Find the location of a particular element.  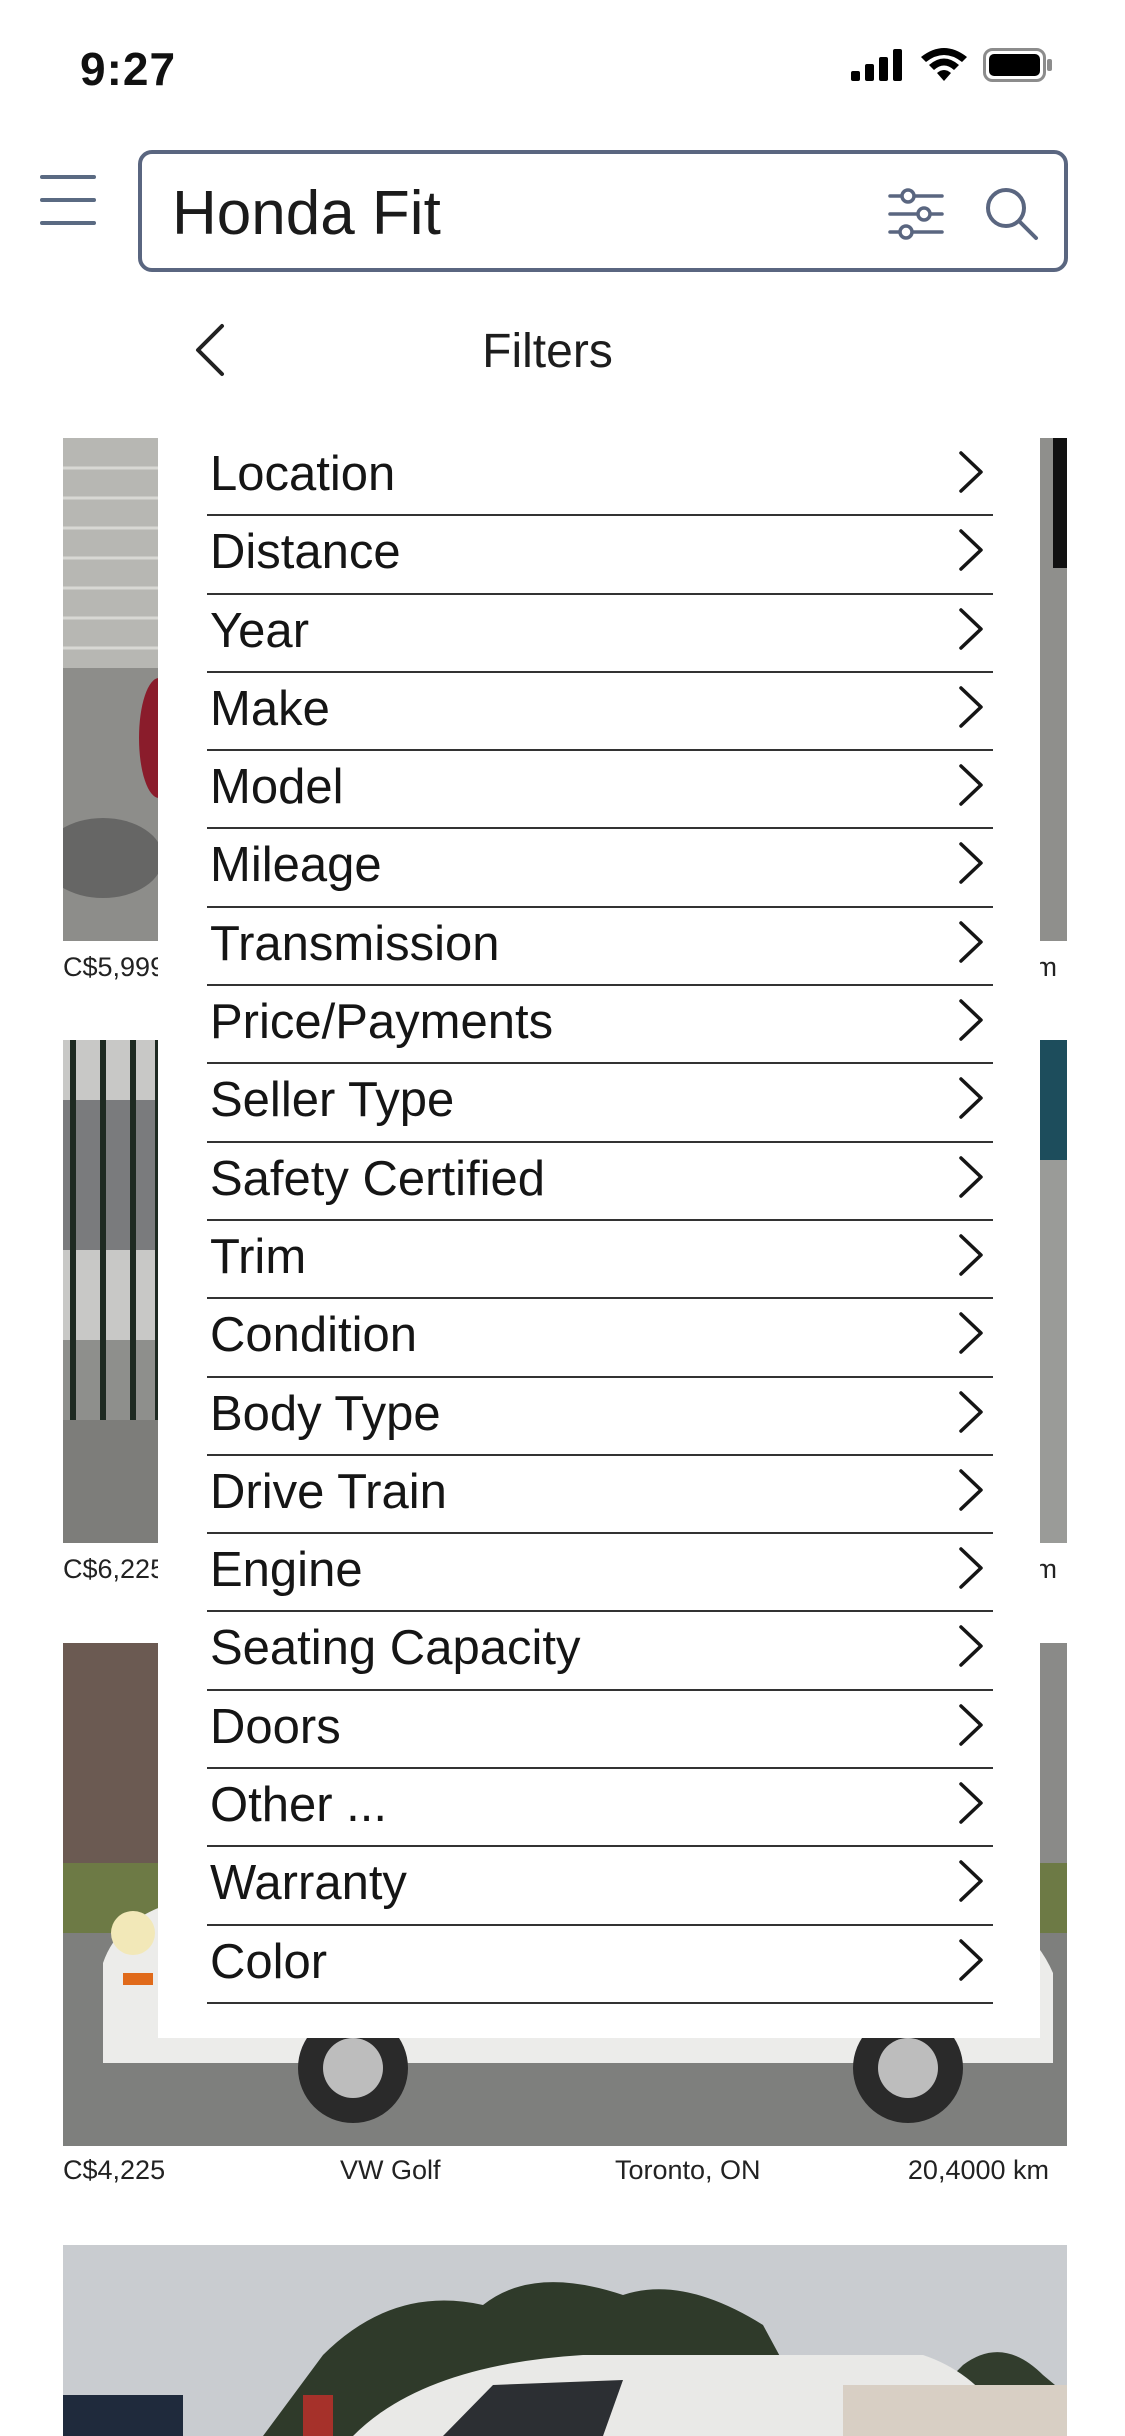

filter-item-year: Year is located at coordinates (600, 634).